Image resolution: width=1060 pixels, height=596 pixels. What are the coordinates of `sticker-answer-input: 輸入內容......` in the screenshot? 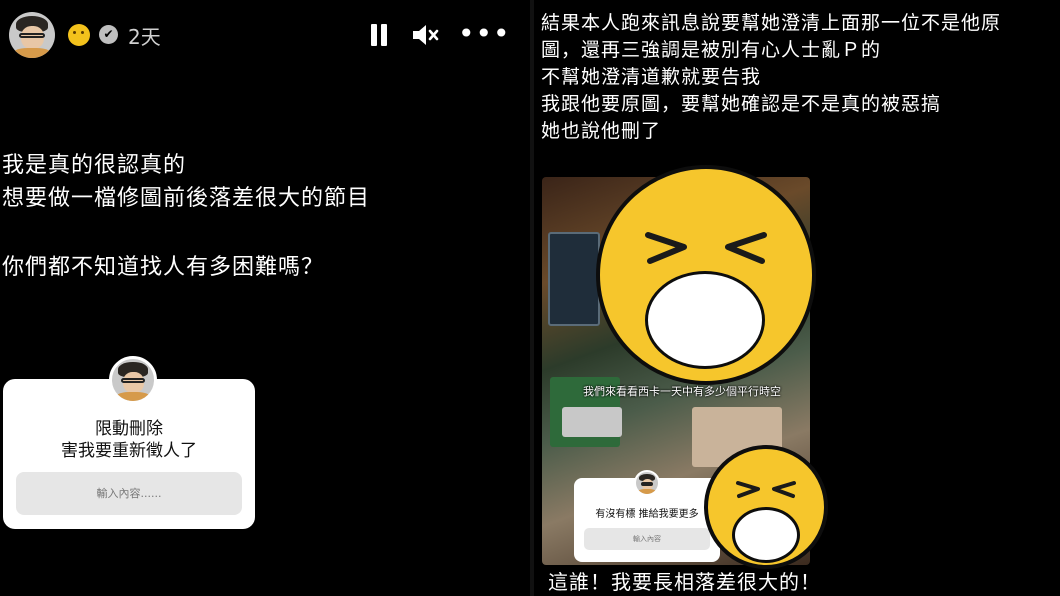 It's located at (129, 493).